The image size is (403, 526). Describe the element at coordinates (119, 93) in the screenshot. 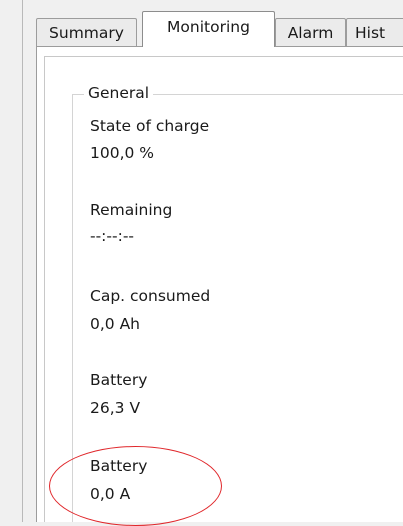

I see `group-title-general: General` at that location.